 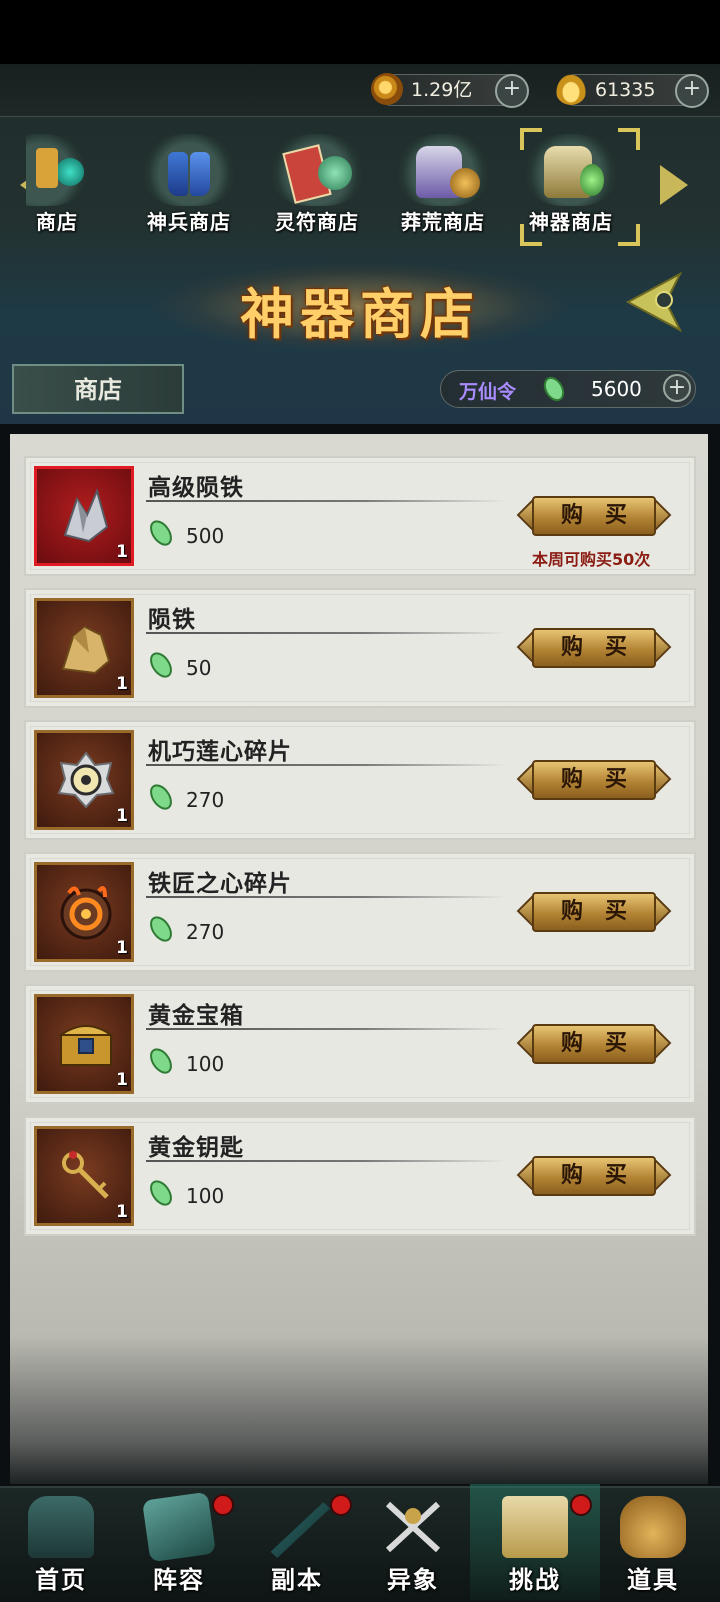 I want to click on challenge-scroll-icon, so click(x=535, y=1527).